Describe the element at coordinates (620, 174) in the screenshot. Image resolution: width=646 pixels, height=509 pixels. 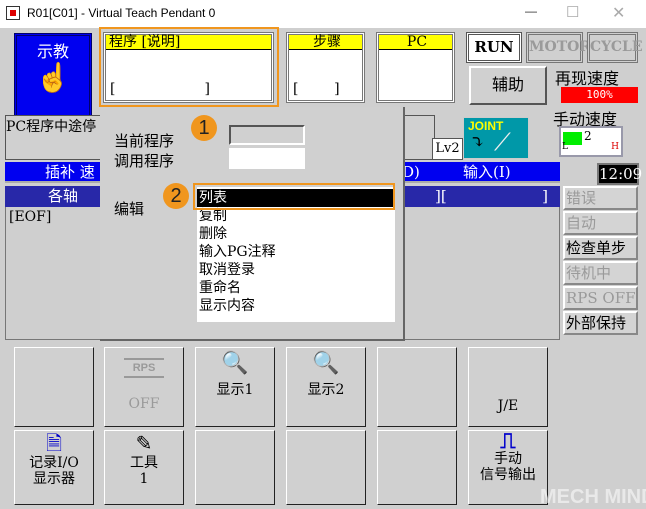
I see `clock: 12:09` at that location.